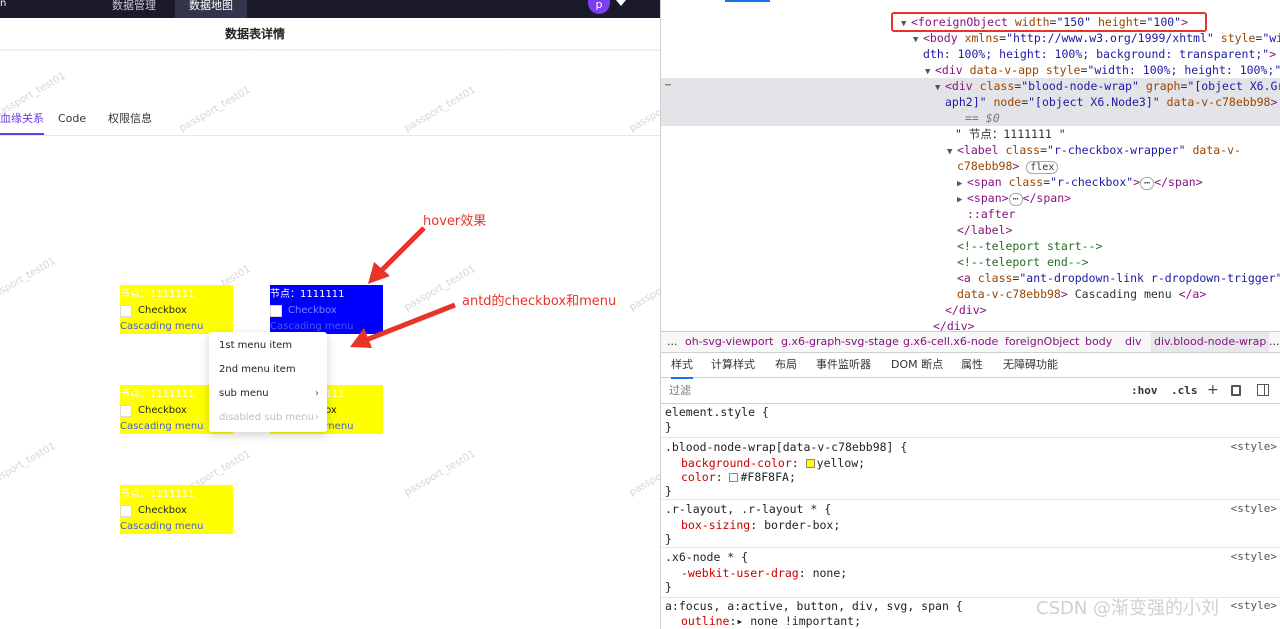 The width and height of the screenshot is (1280, 629). Describe the element at coordinates (985, 230) in the screenshot. I see `dom-close-label: </label>` at that location.